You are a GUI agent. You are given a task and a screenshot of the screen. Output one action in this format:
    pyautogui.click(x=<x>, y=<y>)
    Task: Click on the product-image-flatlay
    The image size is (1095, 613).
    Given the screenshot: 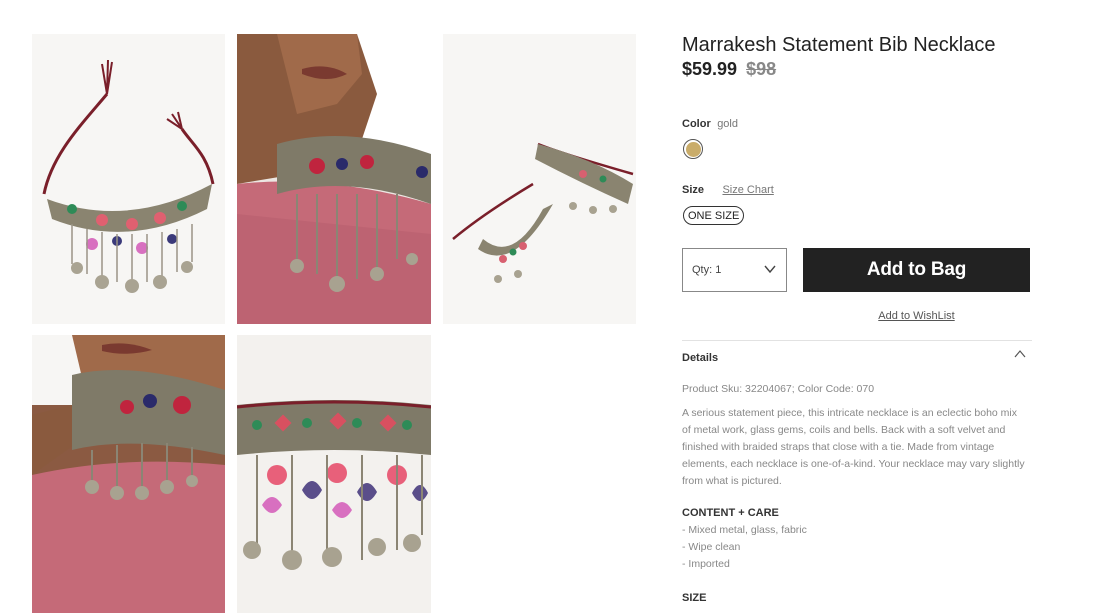 What is the action you would take?
    pyautogui.click(x=128, y=179)
    